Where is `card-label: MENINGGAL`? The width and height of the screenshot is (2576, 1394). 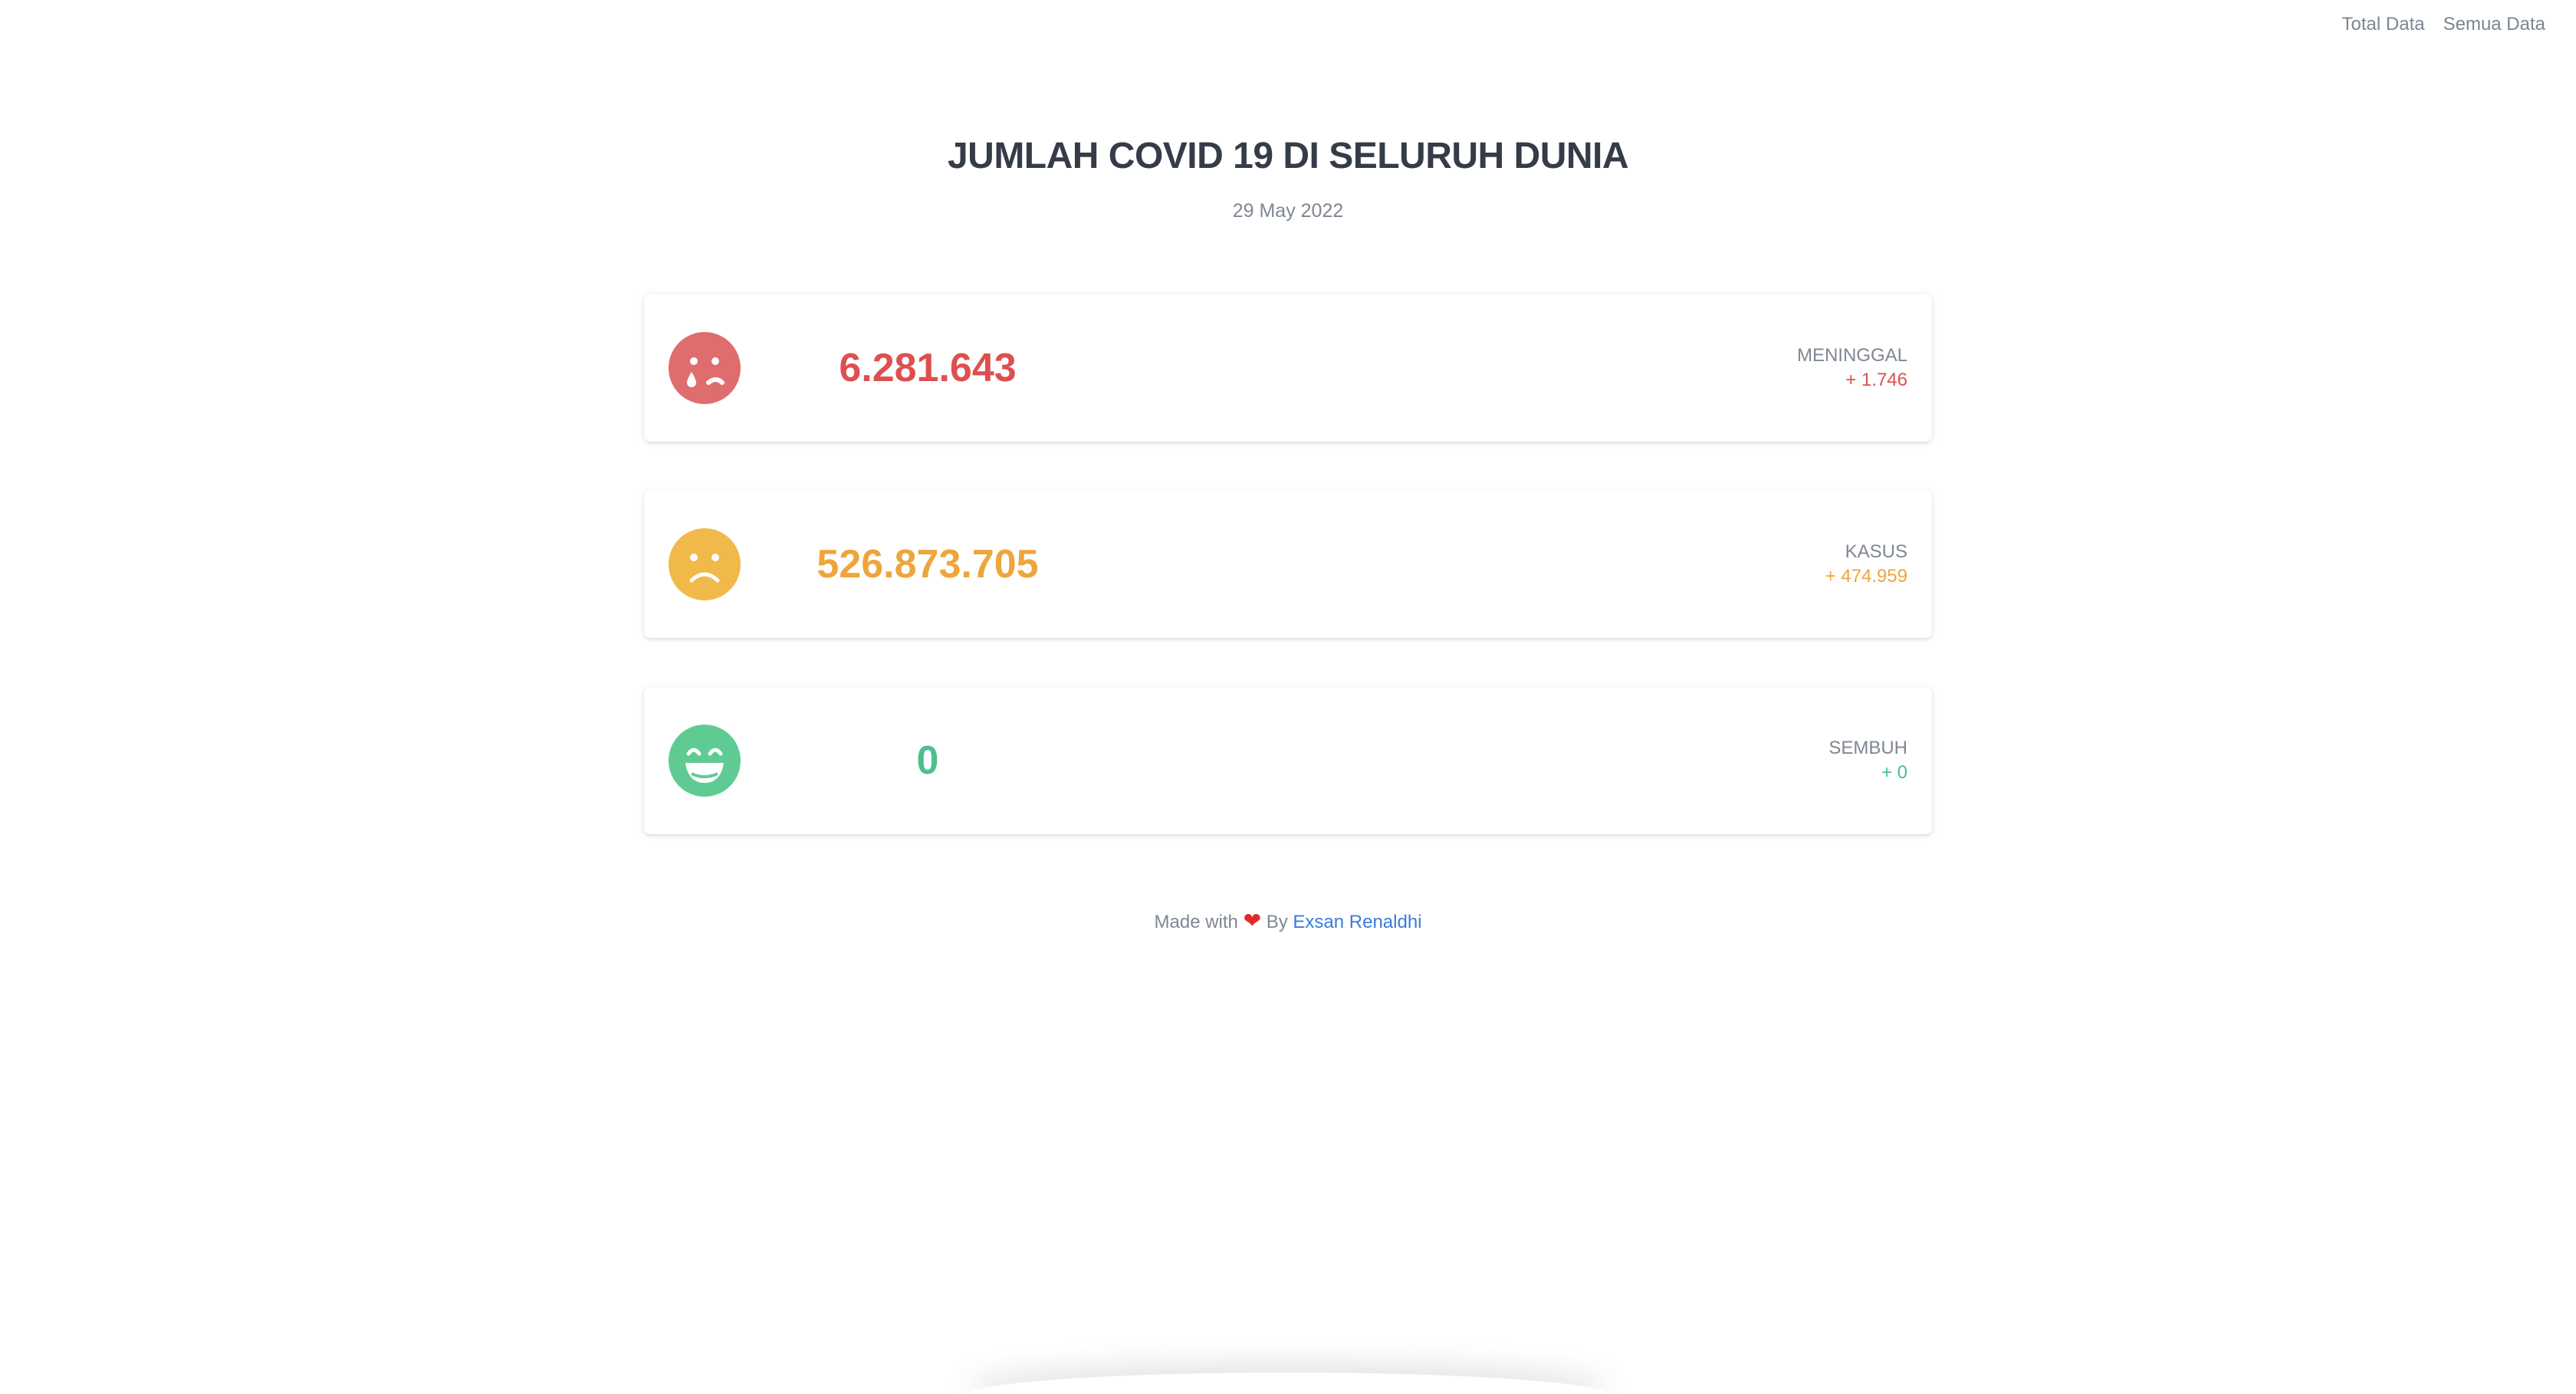 card-label: MENINGGAL is located at coordinates (1852, 355).